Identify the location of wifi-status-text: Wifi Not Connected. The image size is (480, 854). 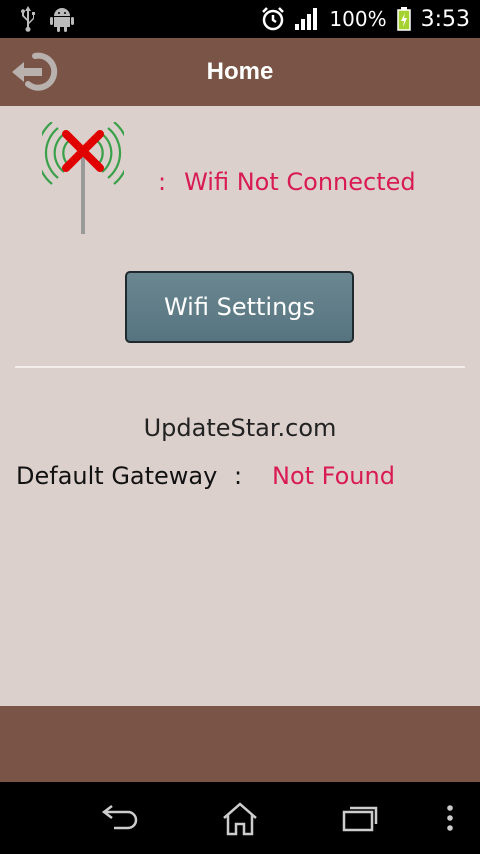
(300, 182).